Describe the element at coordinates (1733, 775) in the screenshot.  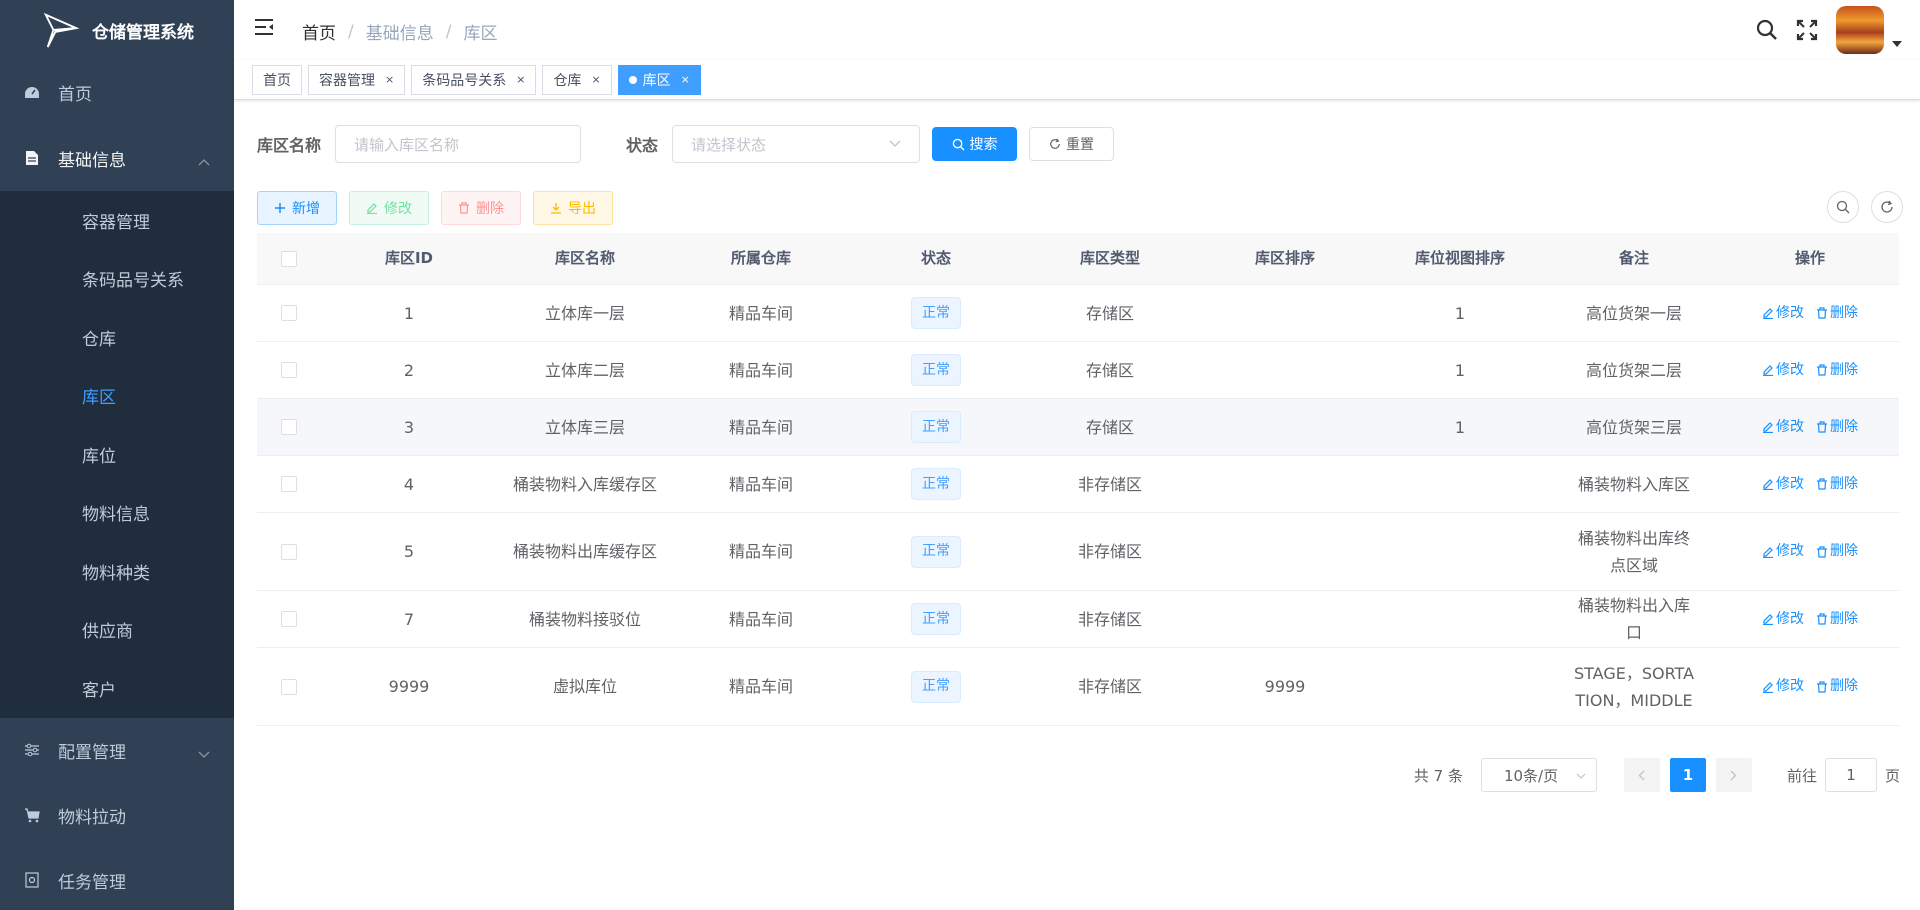
I see `next-page-button` at that location.